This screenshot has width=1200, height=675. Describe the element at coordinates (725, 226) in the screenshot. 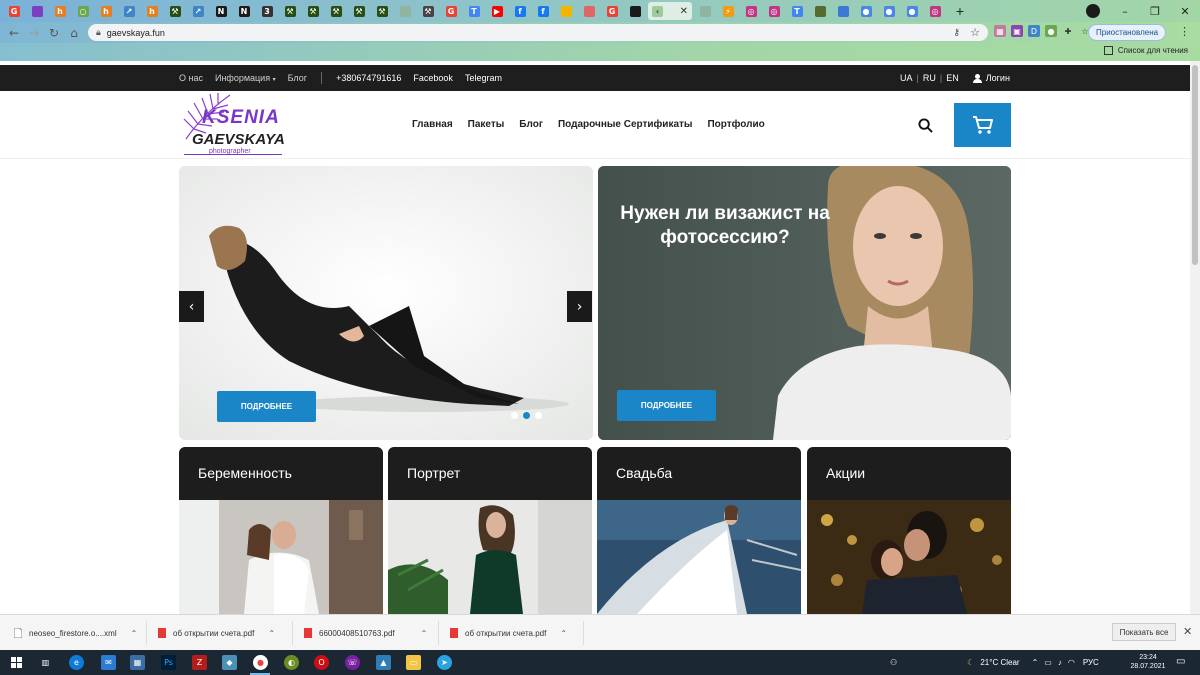

I see `promo-title: Нужен ли визажист на фотосессию?` at that location.